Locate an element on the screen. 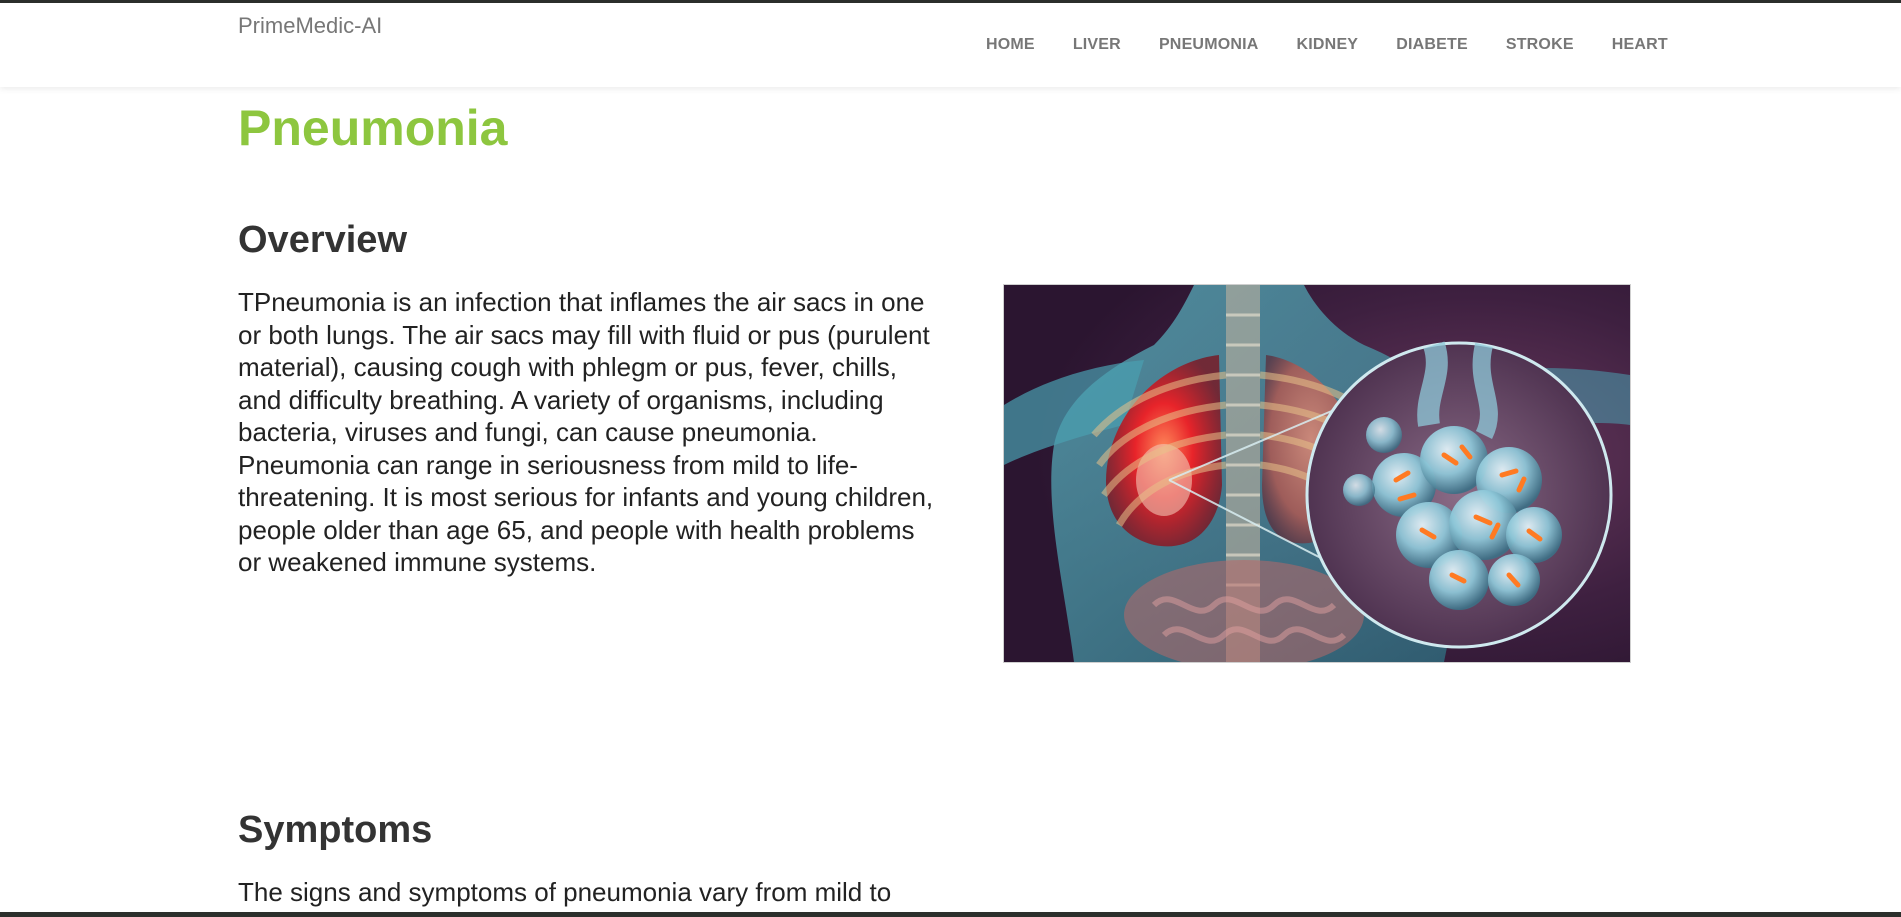  nav-link-liver: LIVER is located at coordinates (1097, 45).